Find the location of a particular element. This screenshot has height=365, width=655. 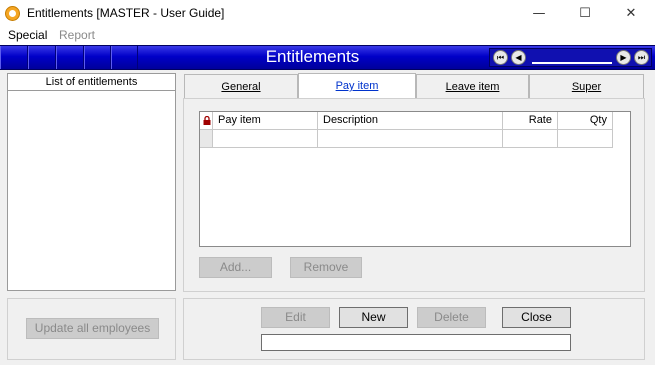

minimize-button: — is located at coordinates (539, 13).